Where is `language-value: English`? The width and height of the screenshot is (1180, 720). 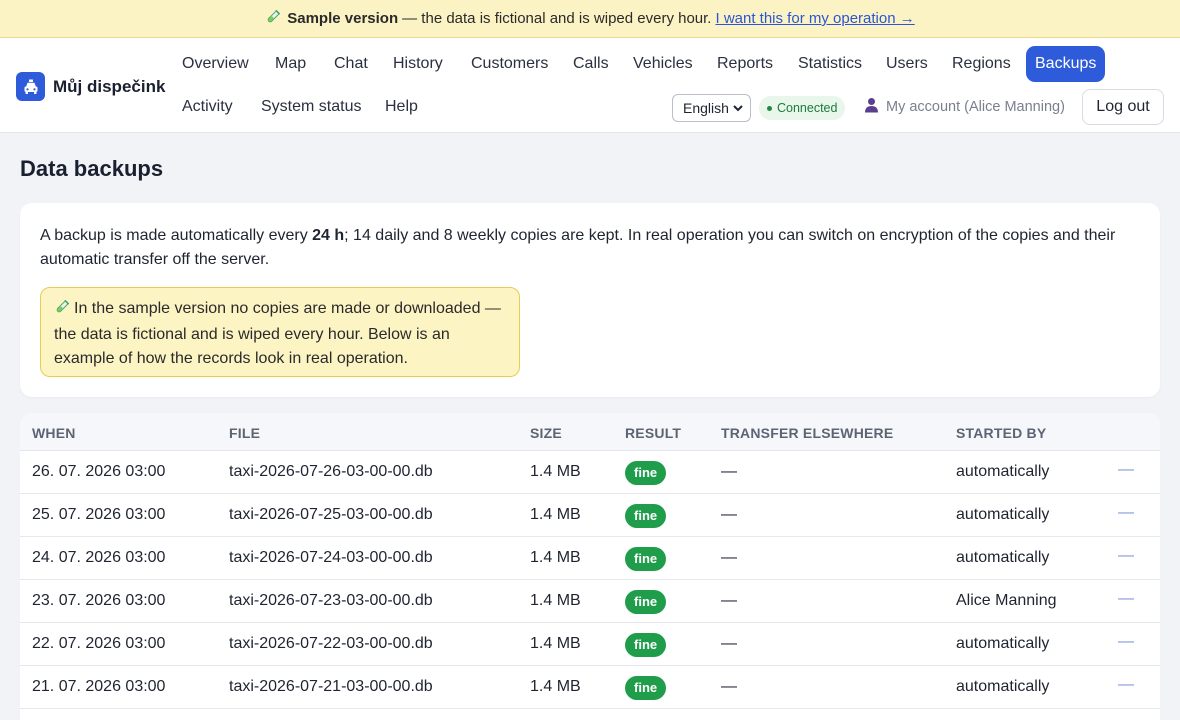
language-value: English is located at coordinates (706, 108).